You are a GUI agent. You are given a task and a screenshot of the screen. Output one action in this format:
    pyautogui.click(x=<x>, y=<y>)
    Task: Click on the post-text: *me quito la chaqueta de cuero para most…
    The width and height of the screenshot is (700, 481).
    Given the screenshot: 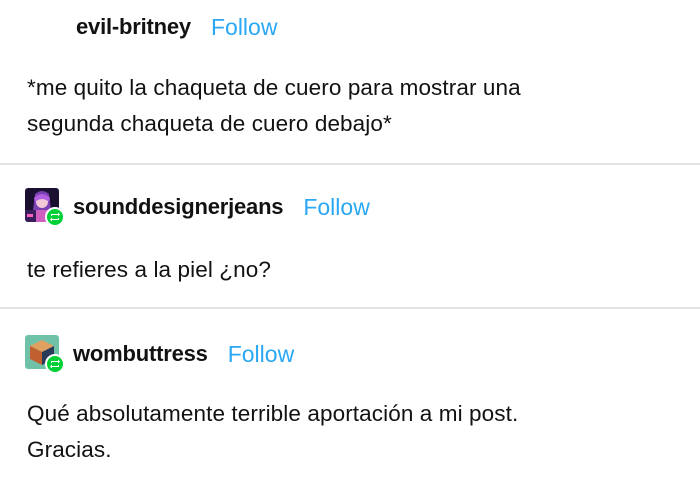 What is the action you would take?
    pyautogui.click(x=274, y=106)
    